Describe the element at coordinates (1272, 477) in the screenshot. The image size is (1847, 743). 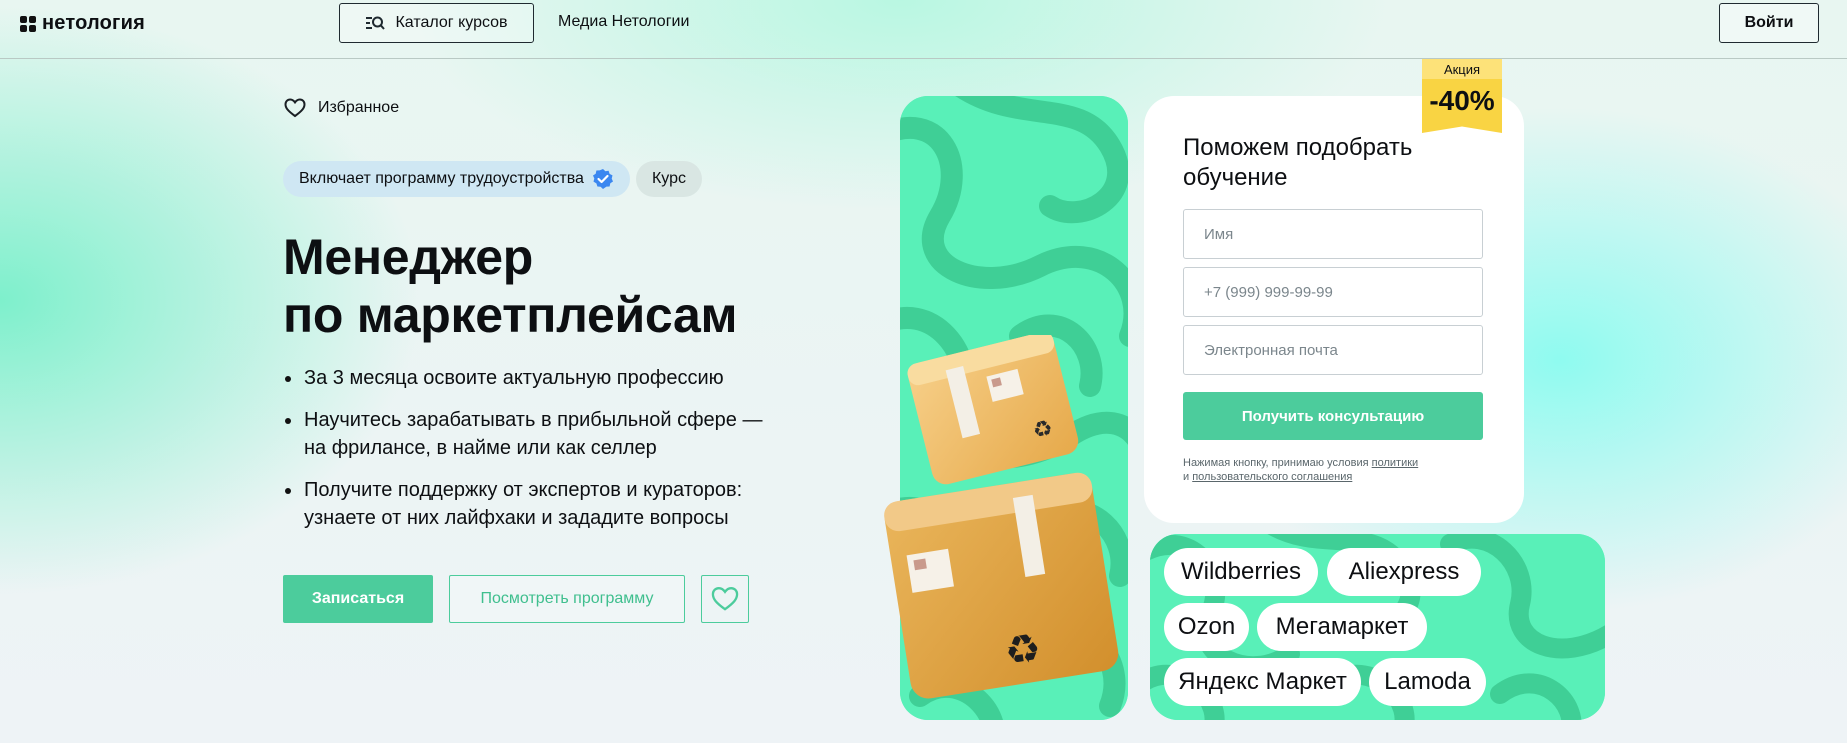
I see `user-agreement-link: пользовательского соглашения` at that location.